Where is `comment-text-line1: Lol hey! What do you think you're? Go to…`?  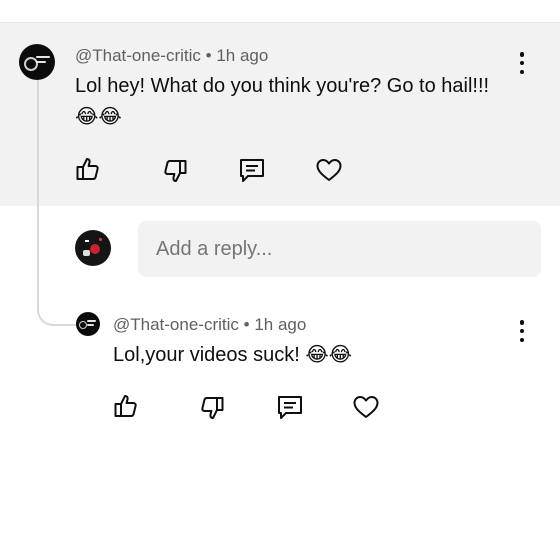
comment-text-line1: Lol hey! What do you think you're? Go to… is located at coordinates (282, 86).